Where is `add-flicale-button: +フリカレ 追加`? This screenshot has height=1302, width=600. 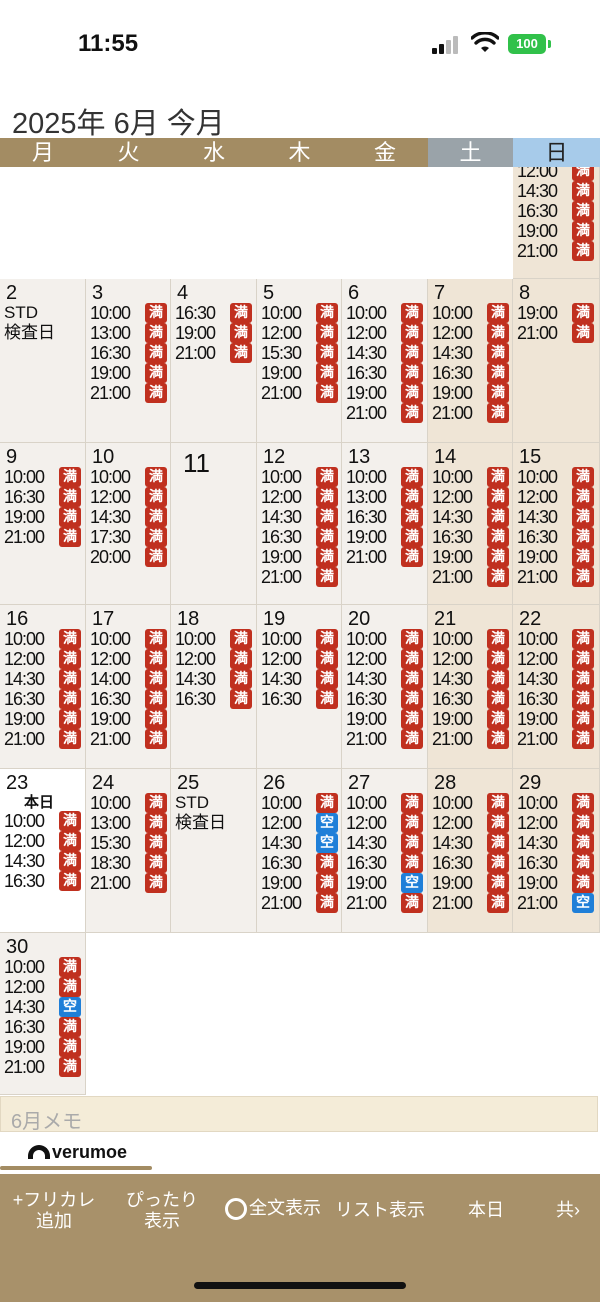
add-flicale-button: +フリカレ 追加 is located at coordinates (54, 1211).